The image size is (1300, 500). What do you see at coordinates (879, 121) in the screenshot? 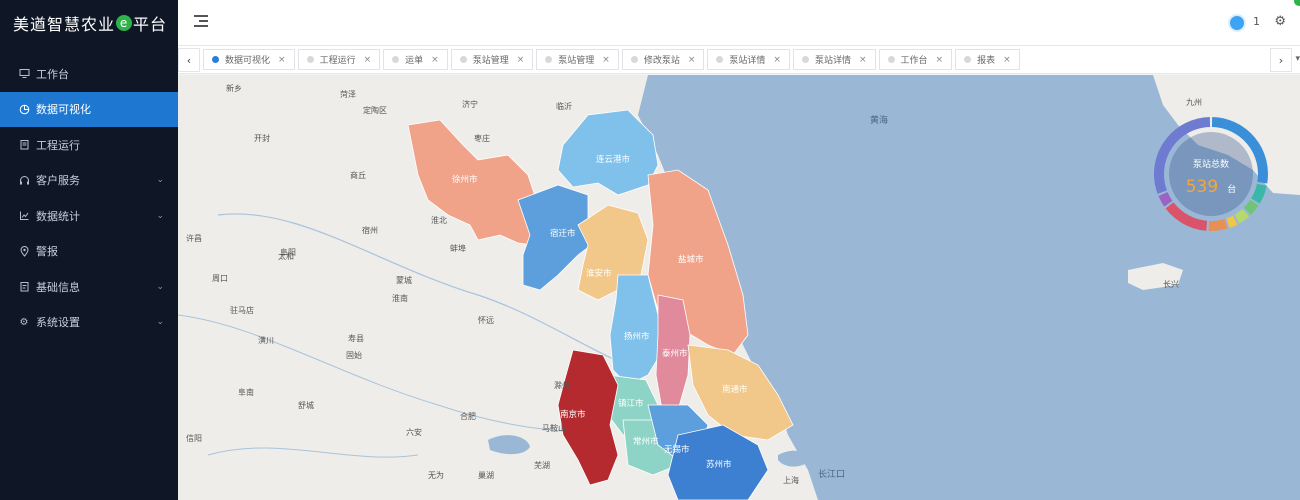
I see `sea-label: 黄海` at bounding box center [879, 121].